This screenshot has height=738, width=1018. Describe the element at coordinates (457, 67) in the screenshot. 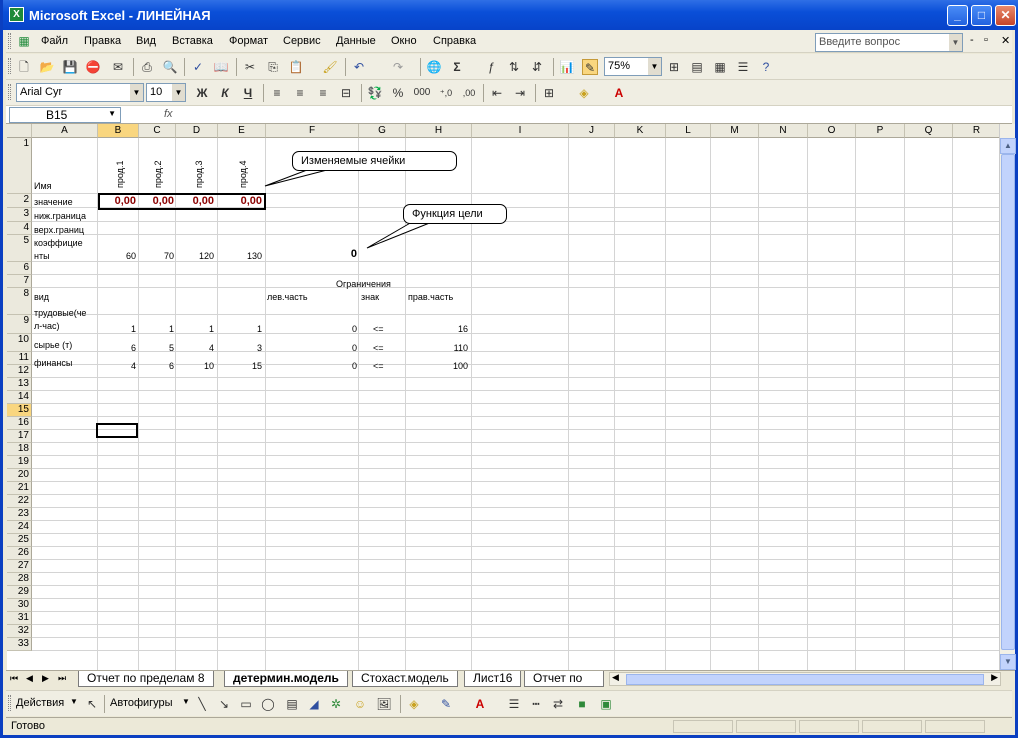

I see `autosum-icon: Σ` at that location.